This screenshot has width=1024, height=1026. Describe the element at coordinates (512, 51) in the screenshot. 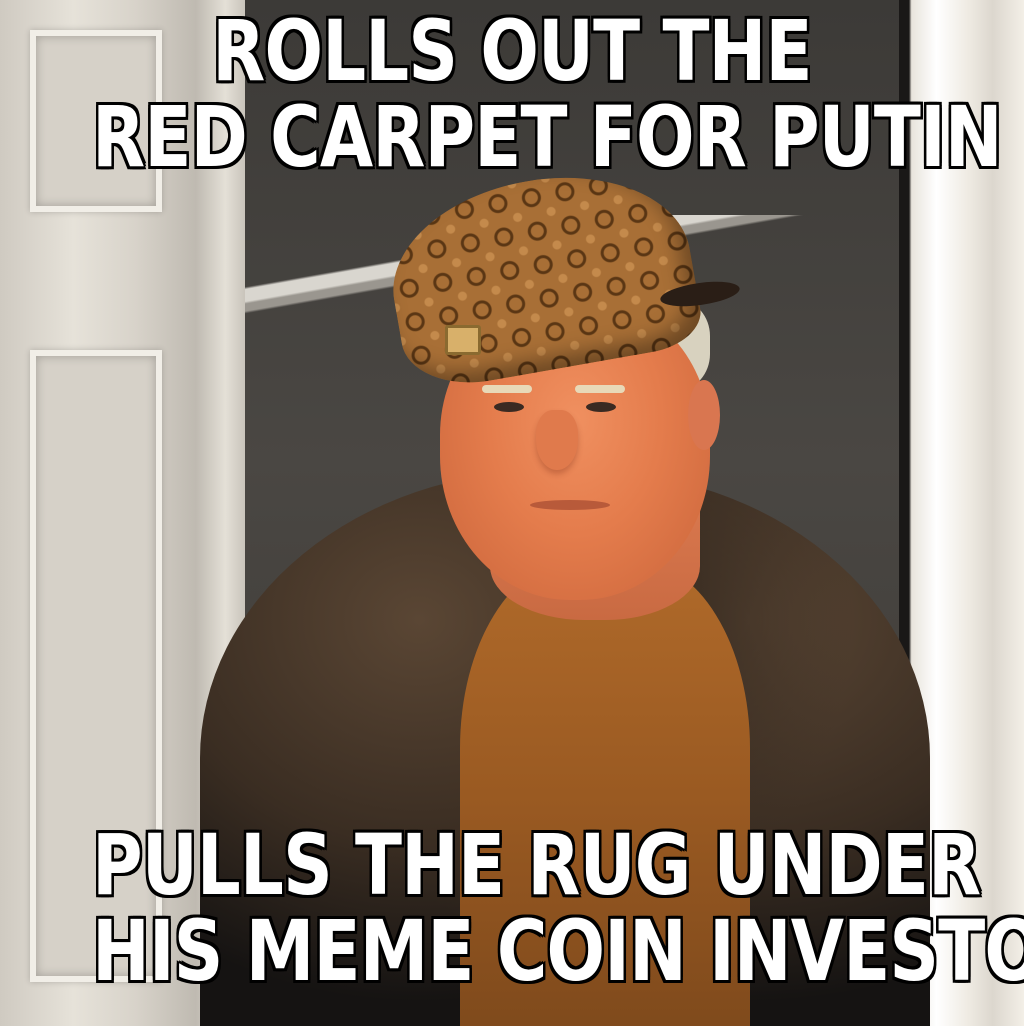

I see `top-caption-line-1: ROLLS OUT THE` at that location.